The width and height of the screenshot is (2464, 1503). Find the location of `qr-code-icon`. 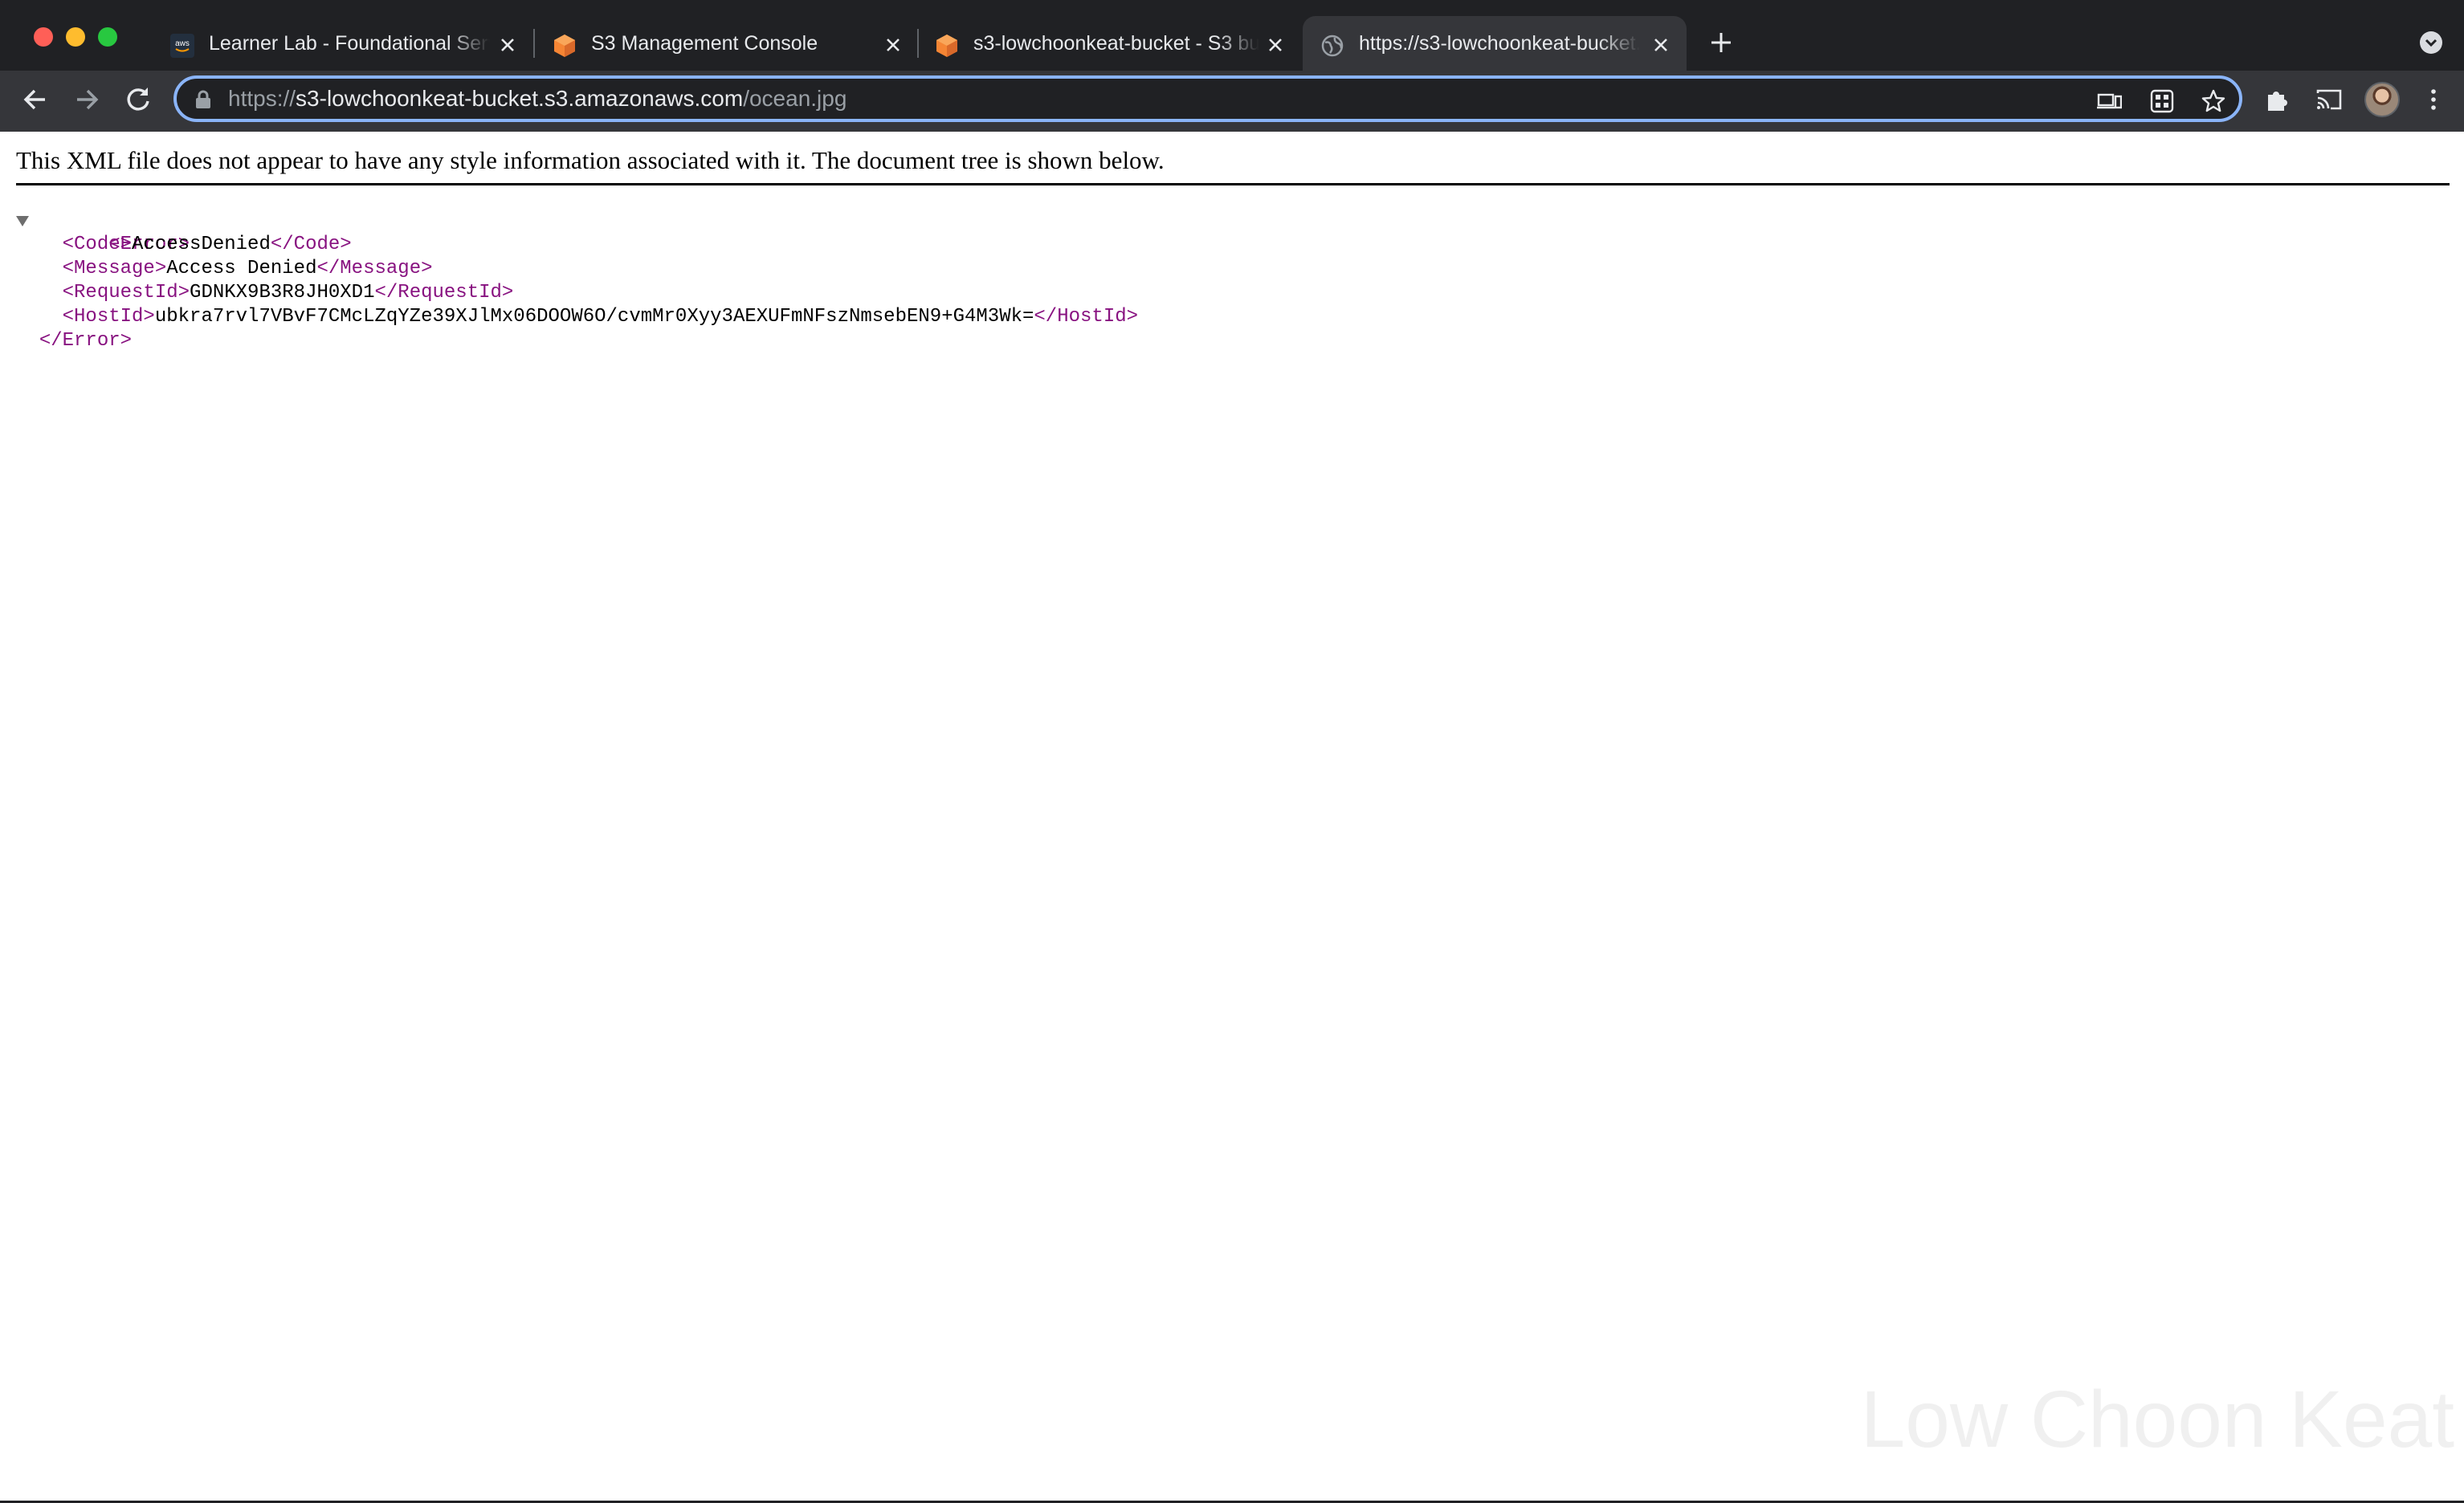

qr-code-icon is located at coordinates (2162, 101).